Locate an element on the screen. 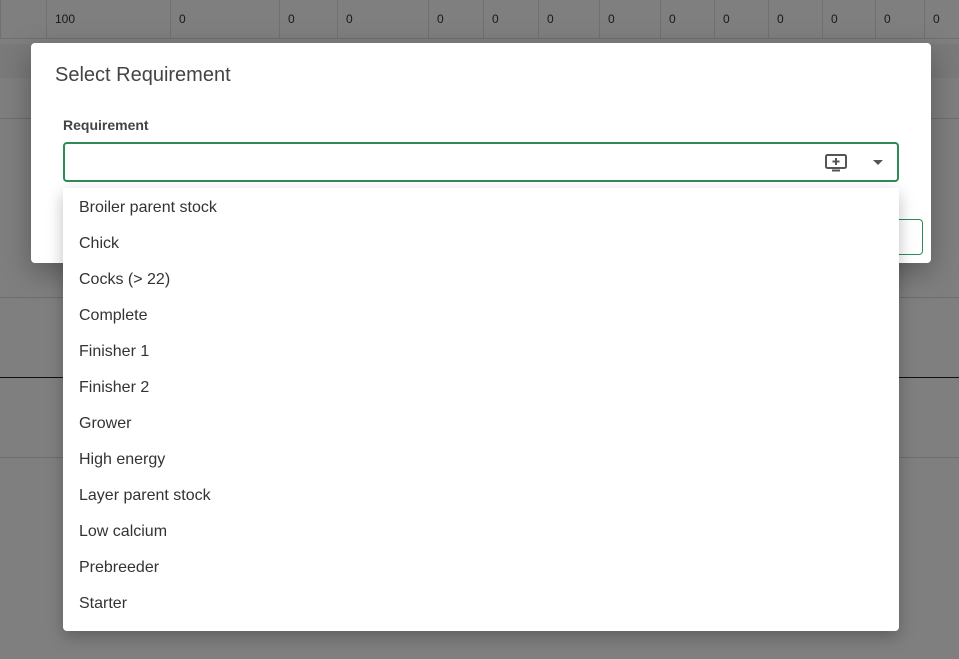 This screenshot has height=659, width=959. dialog-title: Select Requirement is located at coordinates (143, 75).